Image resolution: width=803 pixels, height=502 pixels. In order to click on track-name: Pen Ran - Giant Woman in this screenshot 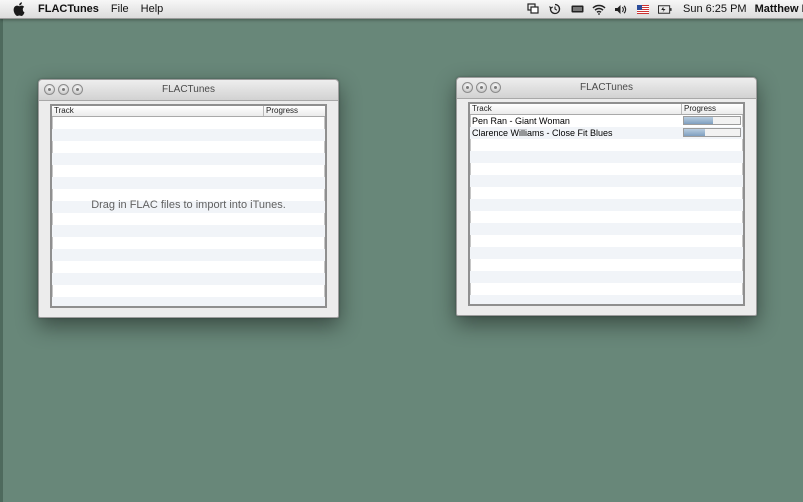, I will do `click(521, 121)`.